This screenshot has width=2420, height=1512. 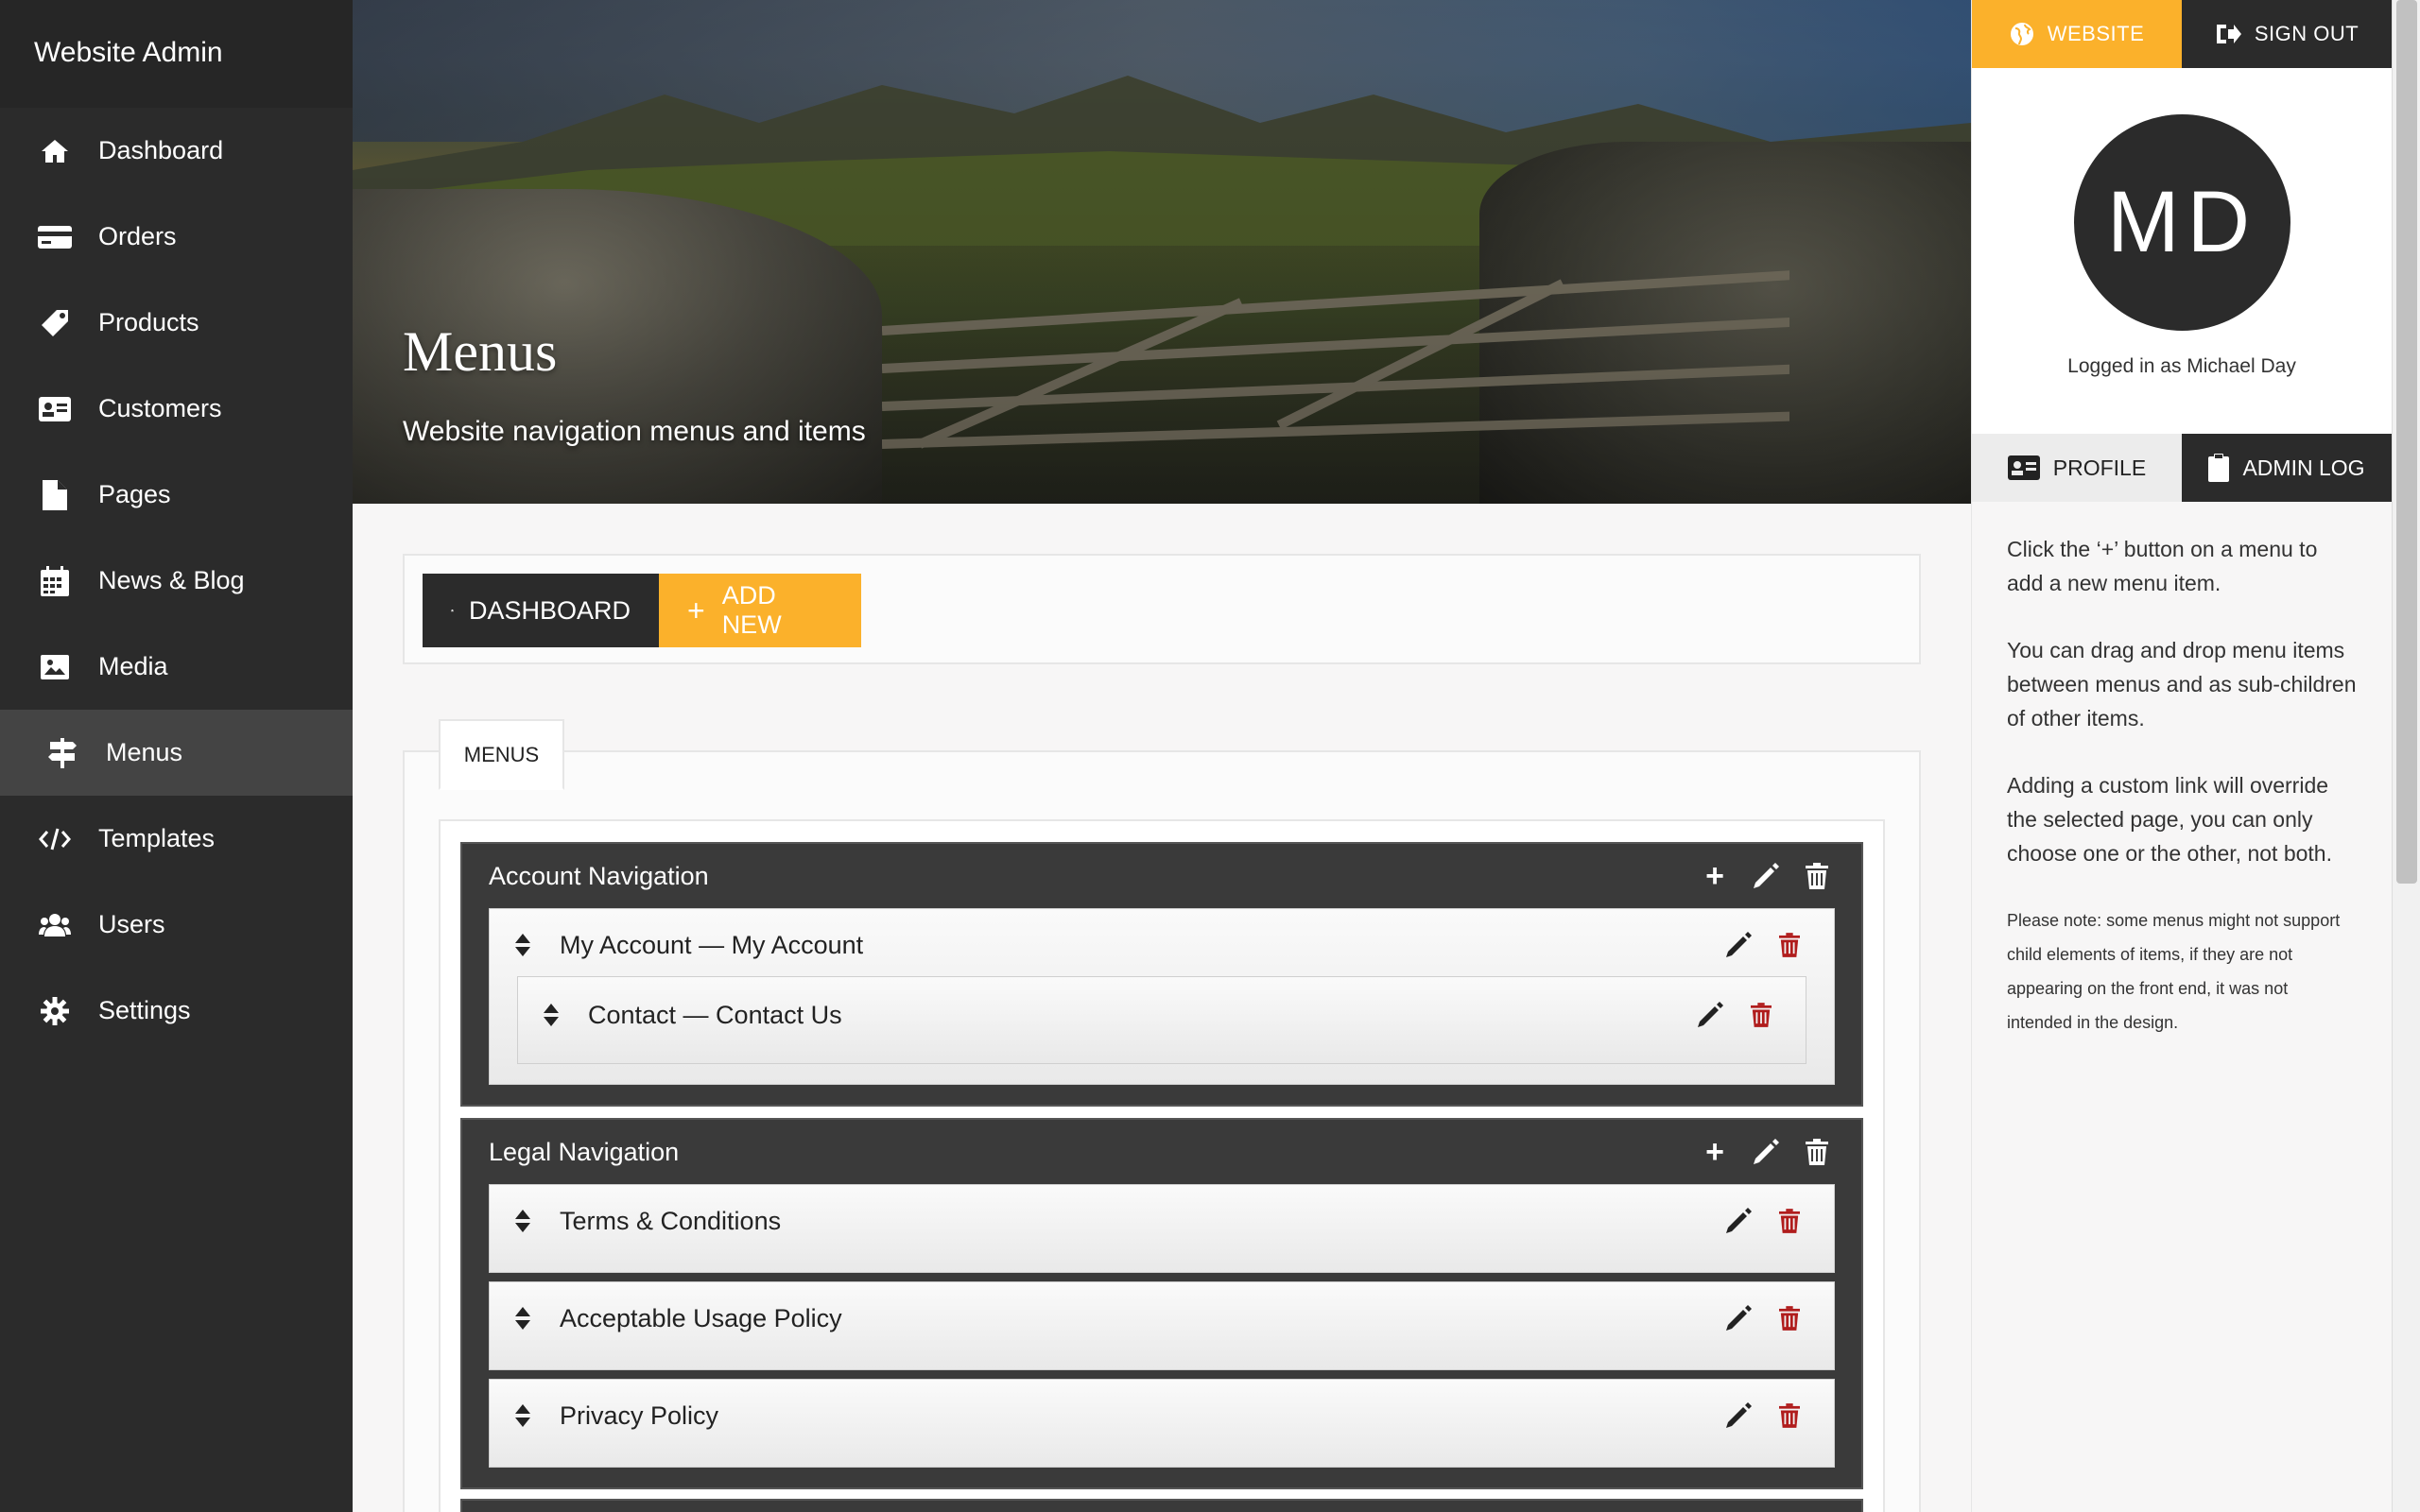 What do you see at coordinates (157, 838) in the screenshot?
I see `sidebar-item-label: Templates` at bounding box center [157, 838].